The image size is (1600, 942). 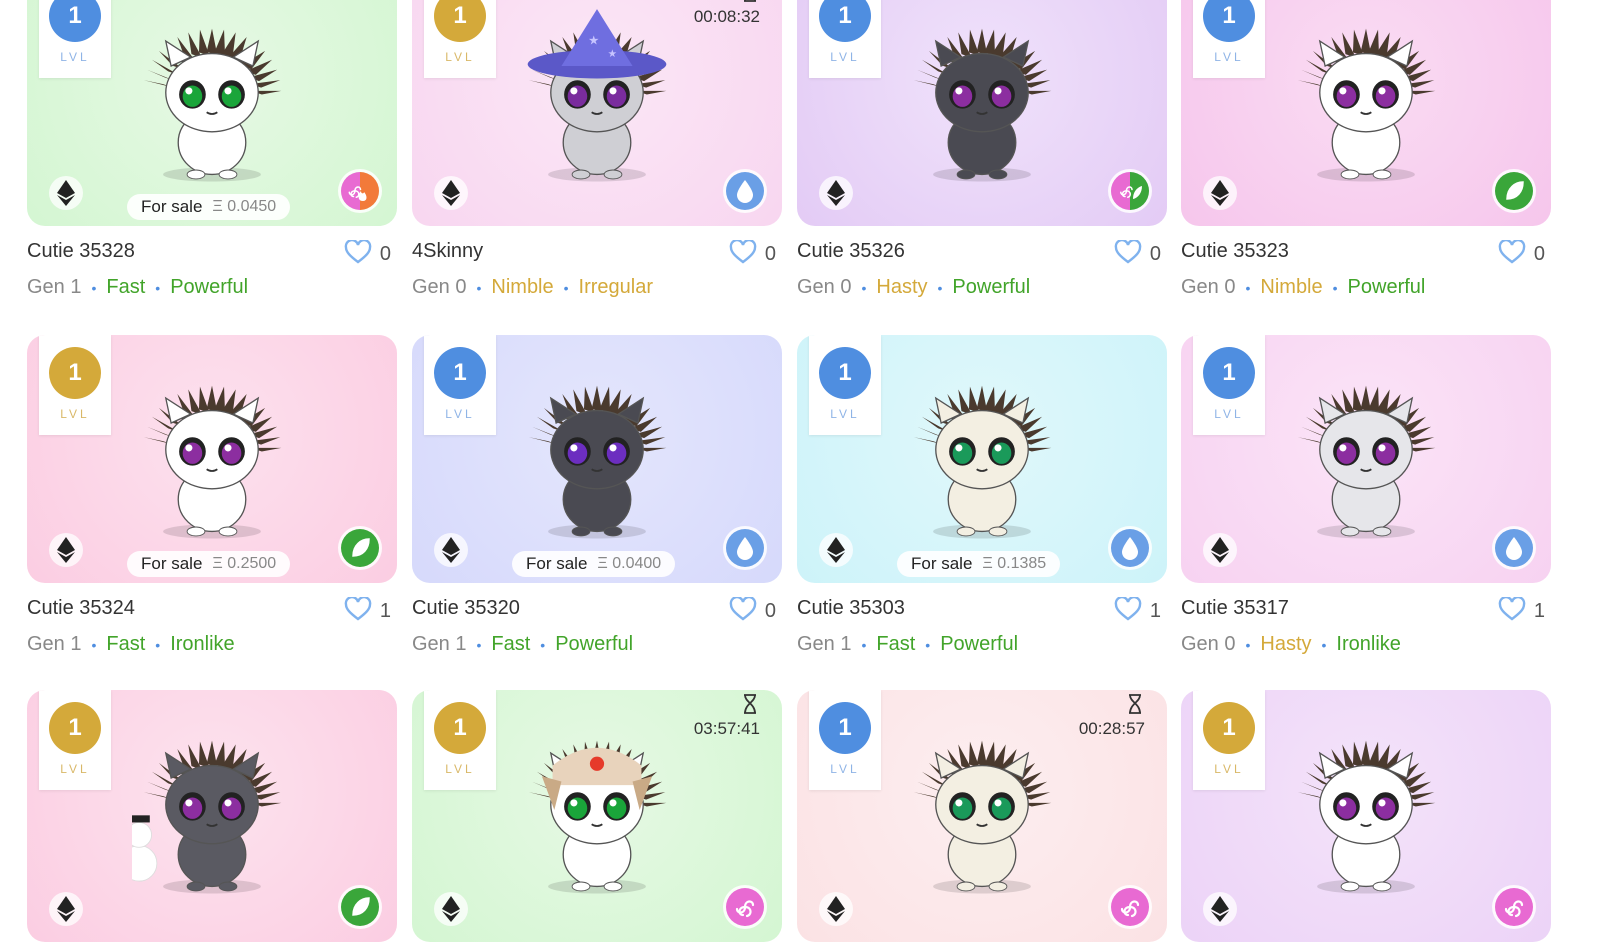 What do you see at coordinates (597, 113) in the screenshot?
I see `cutie-card: 1 LVL 00:08:32 ★ ★` at bounding box center [597, 113].